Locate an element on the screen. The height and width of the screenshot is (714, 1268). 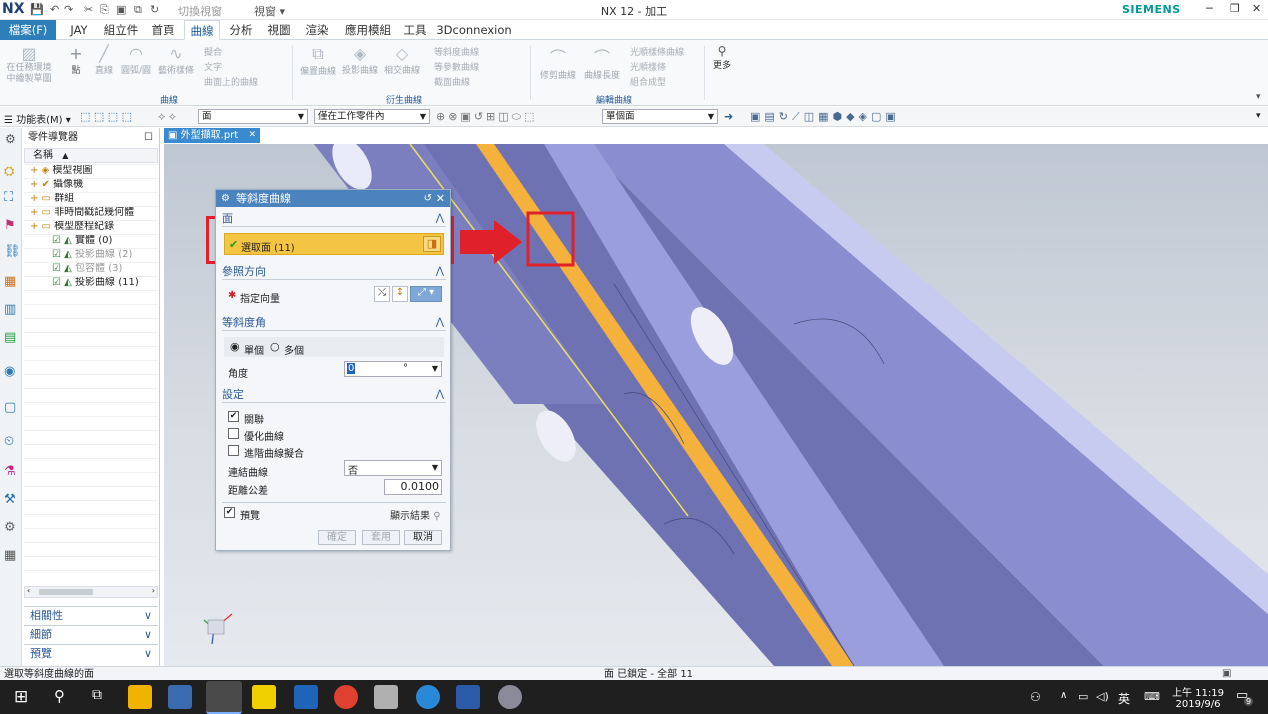
ref-direction-section-header: 參照方向 ⋀ is located at coordinates (334, 272).